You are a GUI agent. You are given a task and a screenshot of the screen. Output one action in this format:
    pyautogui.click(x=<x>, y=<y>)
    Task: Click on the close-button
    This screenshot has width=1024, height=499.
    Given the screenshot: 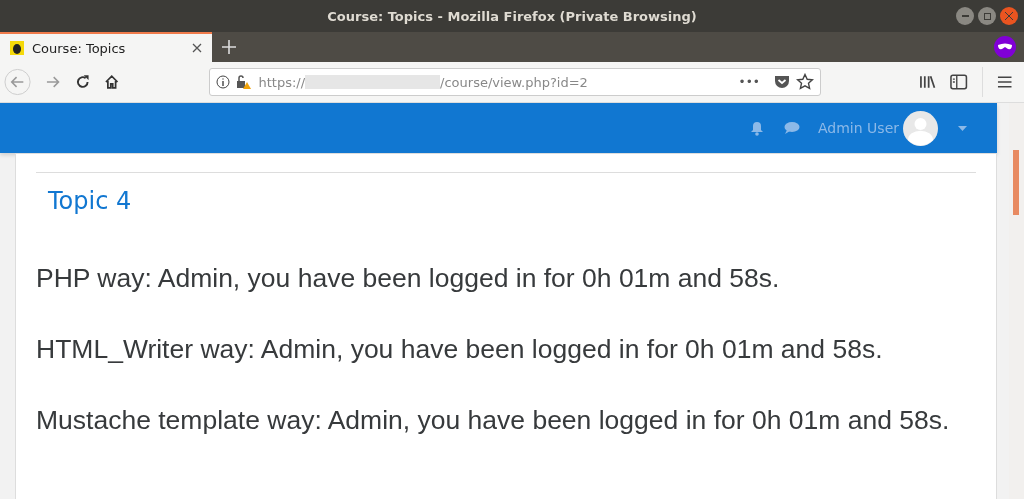 What is the action you would take?
    pyautogui.click(x=1009, y=16)
    